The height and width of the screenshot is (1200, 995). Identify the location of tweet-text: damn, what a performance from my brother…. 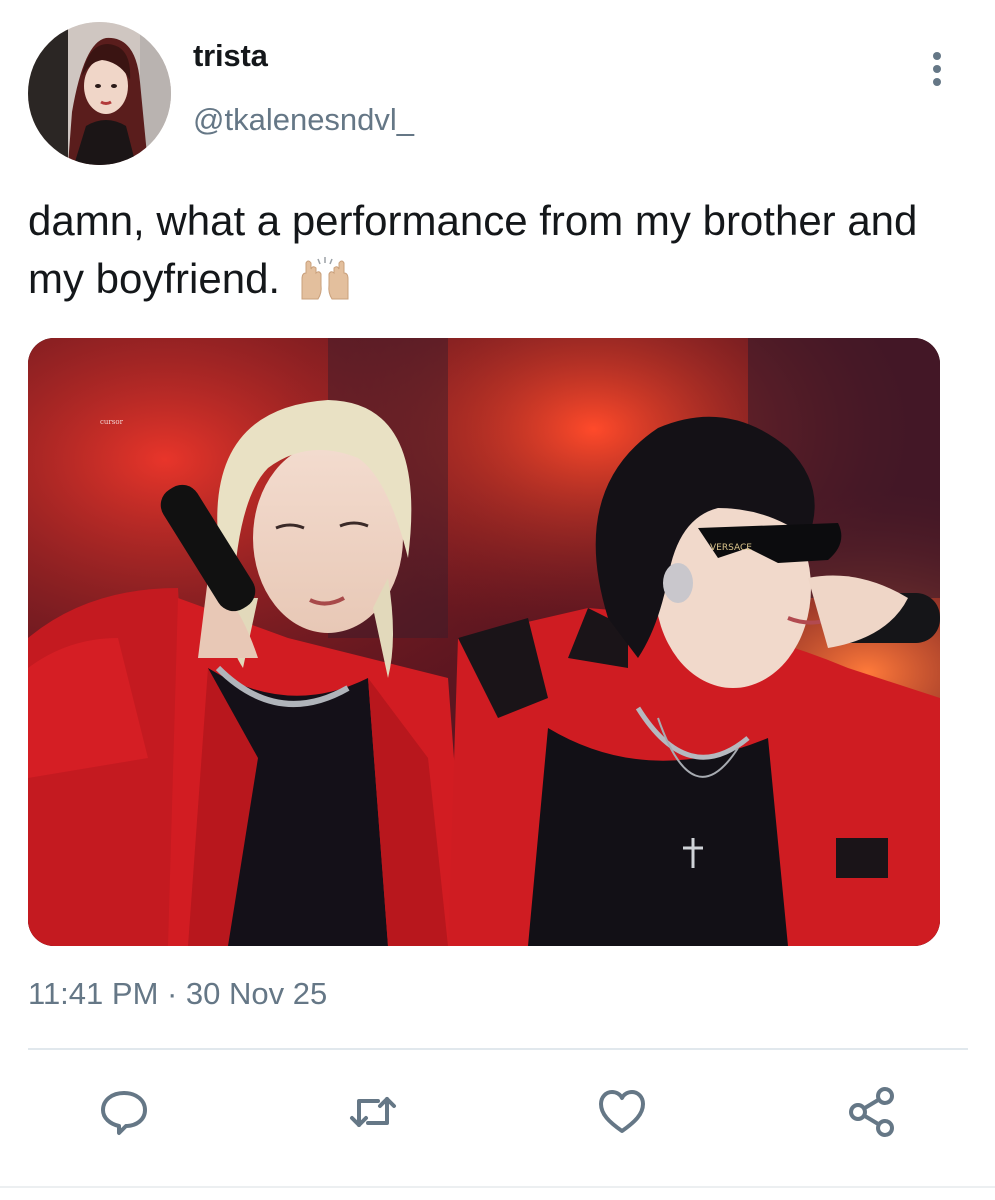
(478, 250).